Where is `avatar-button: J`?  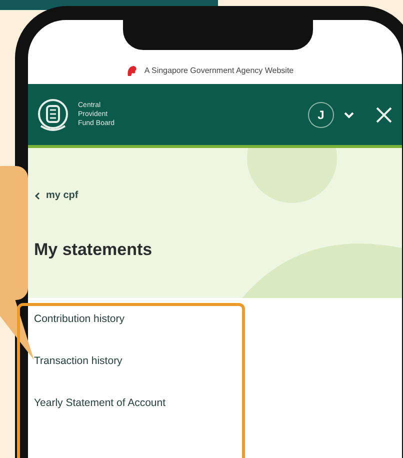 avatar-button: J is located at coordinates (321, 115).